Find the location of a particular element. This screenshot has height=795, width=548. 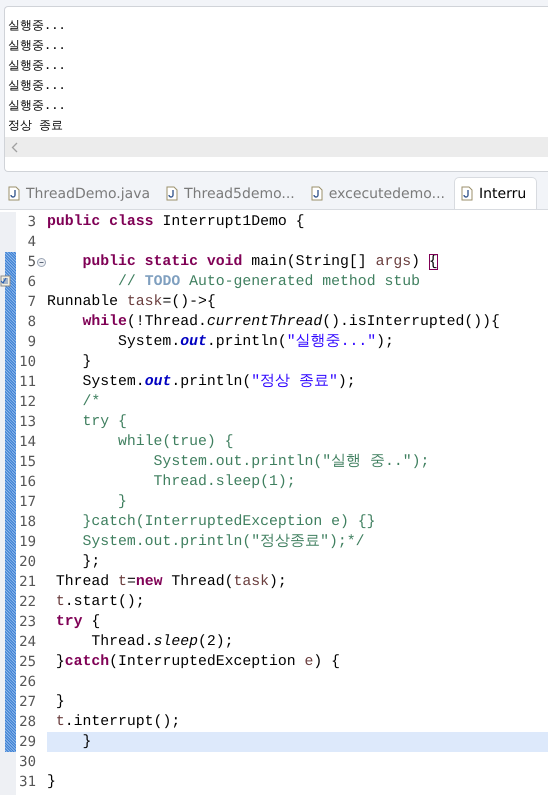

line-number: 30 is located at coordinates (27, 762).